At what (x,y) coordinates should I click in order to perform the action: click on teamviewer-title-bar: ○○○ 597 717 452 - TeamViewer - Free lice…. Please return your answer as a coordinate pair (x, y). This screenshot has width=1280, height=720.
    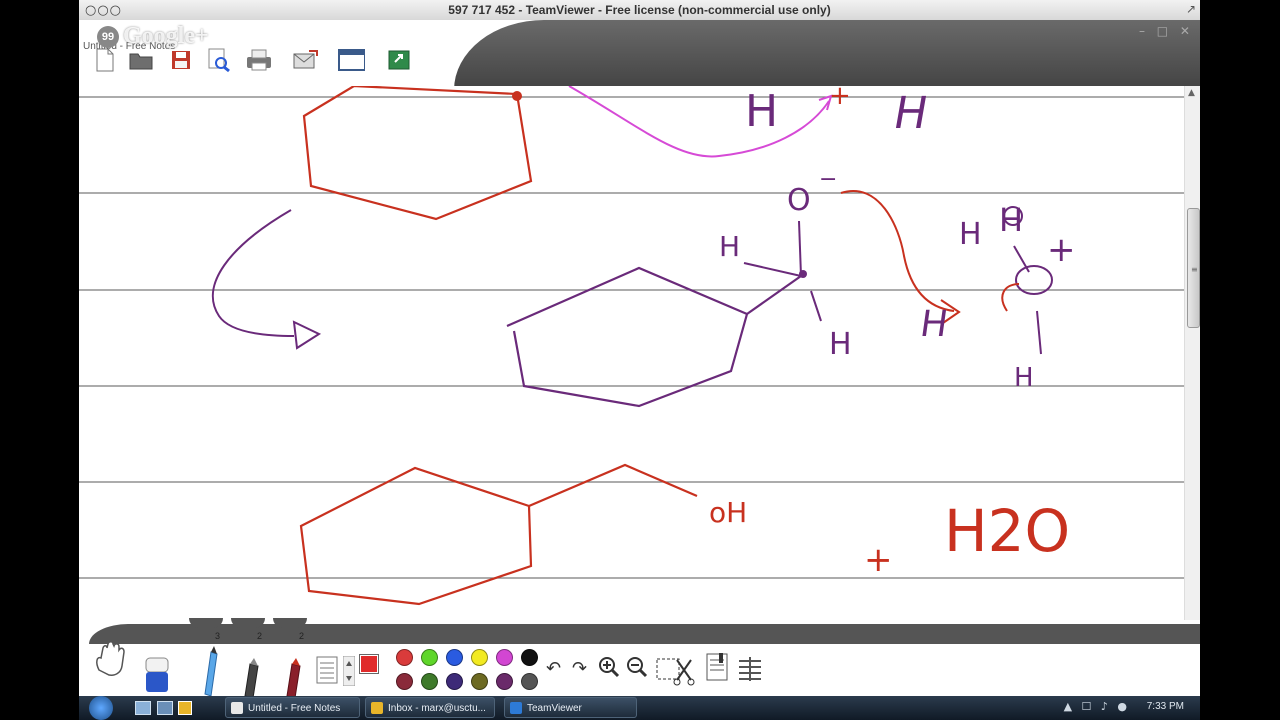
    Looking at the image, I should click on (639, 10).